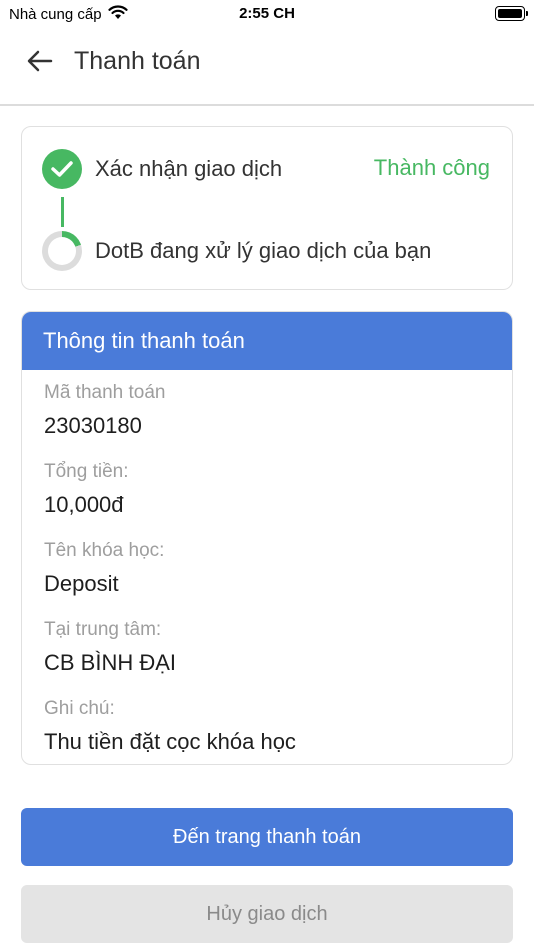 This screenshot has height=950, width=534. I want to click on field-value: CB BÌNH ĐẠI, so click(110, 662).